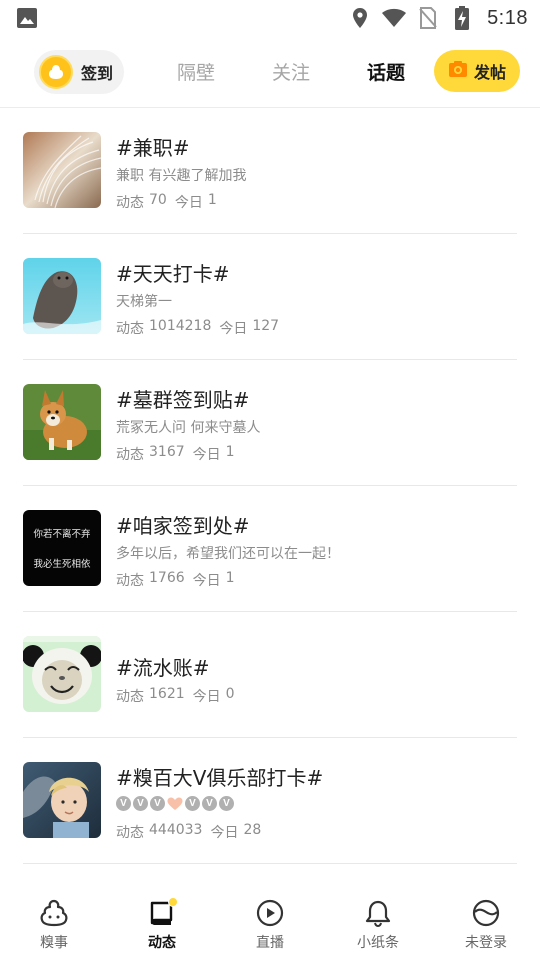  Describe the element at coordinates (270, 18) in the screenshot. I see `status-bar: 5:18` at that location.